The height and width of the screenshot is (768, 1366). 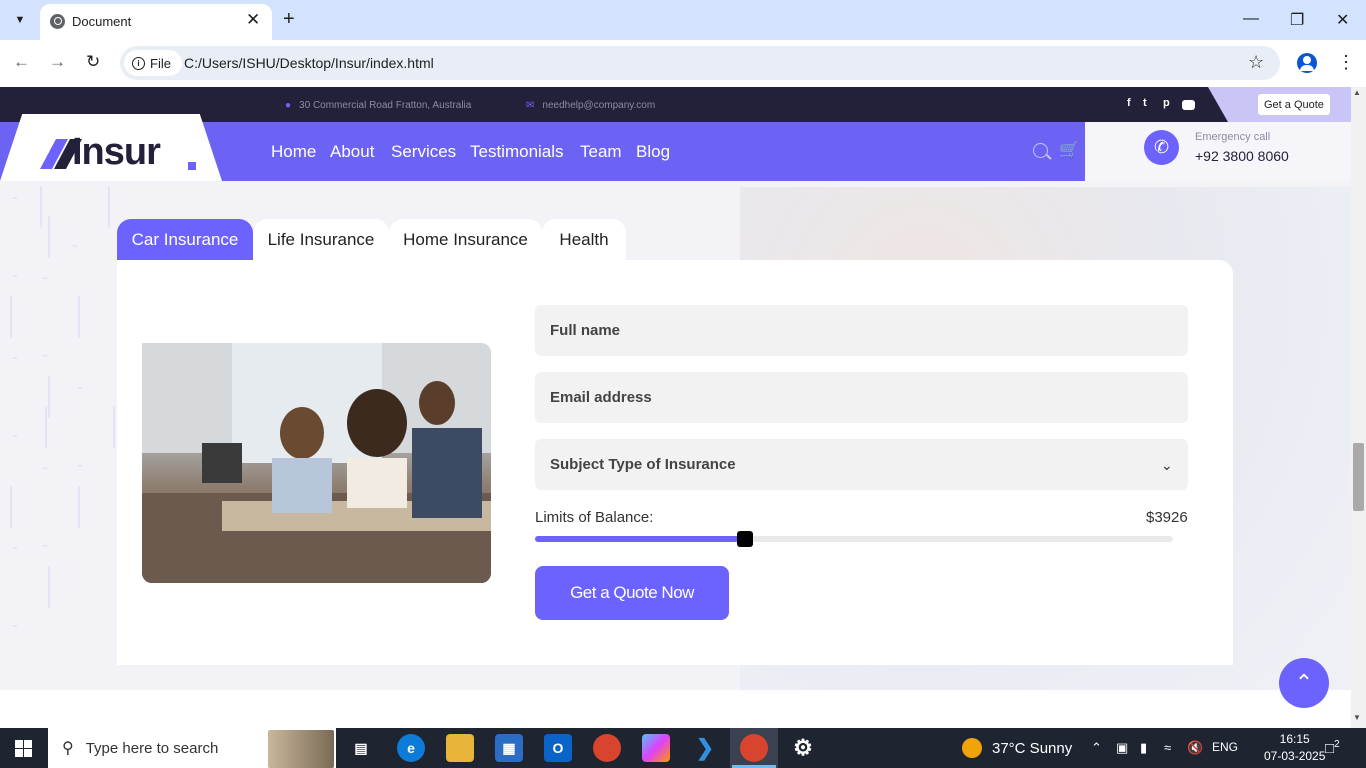 I want to click on windows-start-icon, so click(x=23, y=748).